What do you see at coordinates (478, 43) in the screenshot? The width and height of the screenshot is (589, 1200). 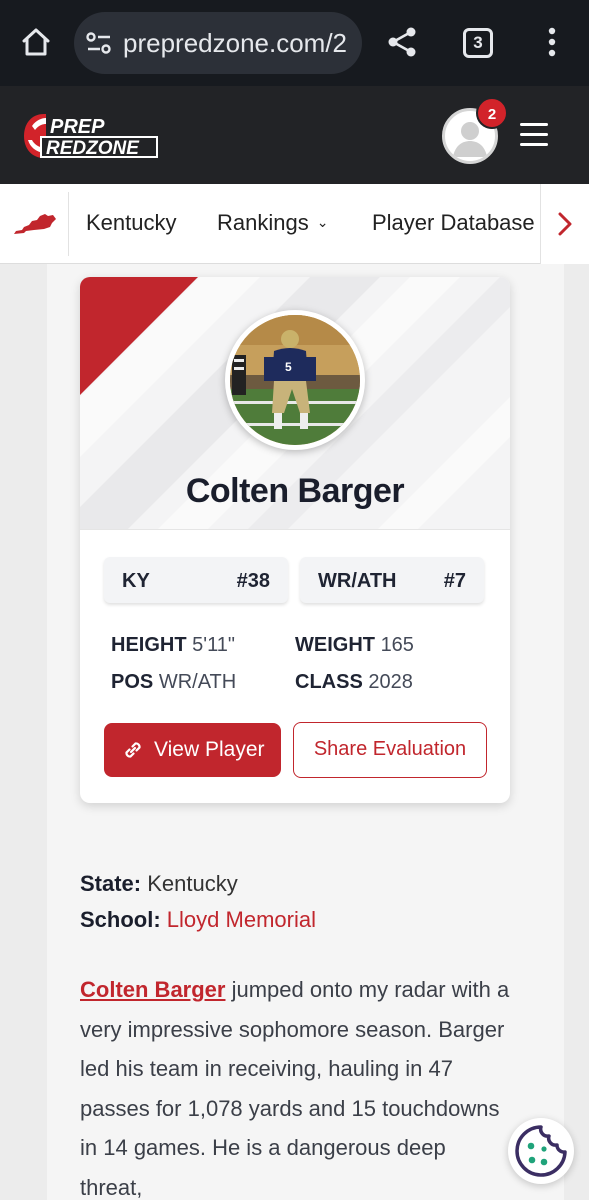 I see `tabs-icon: 3` at bounding box center [478, 43].